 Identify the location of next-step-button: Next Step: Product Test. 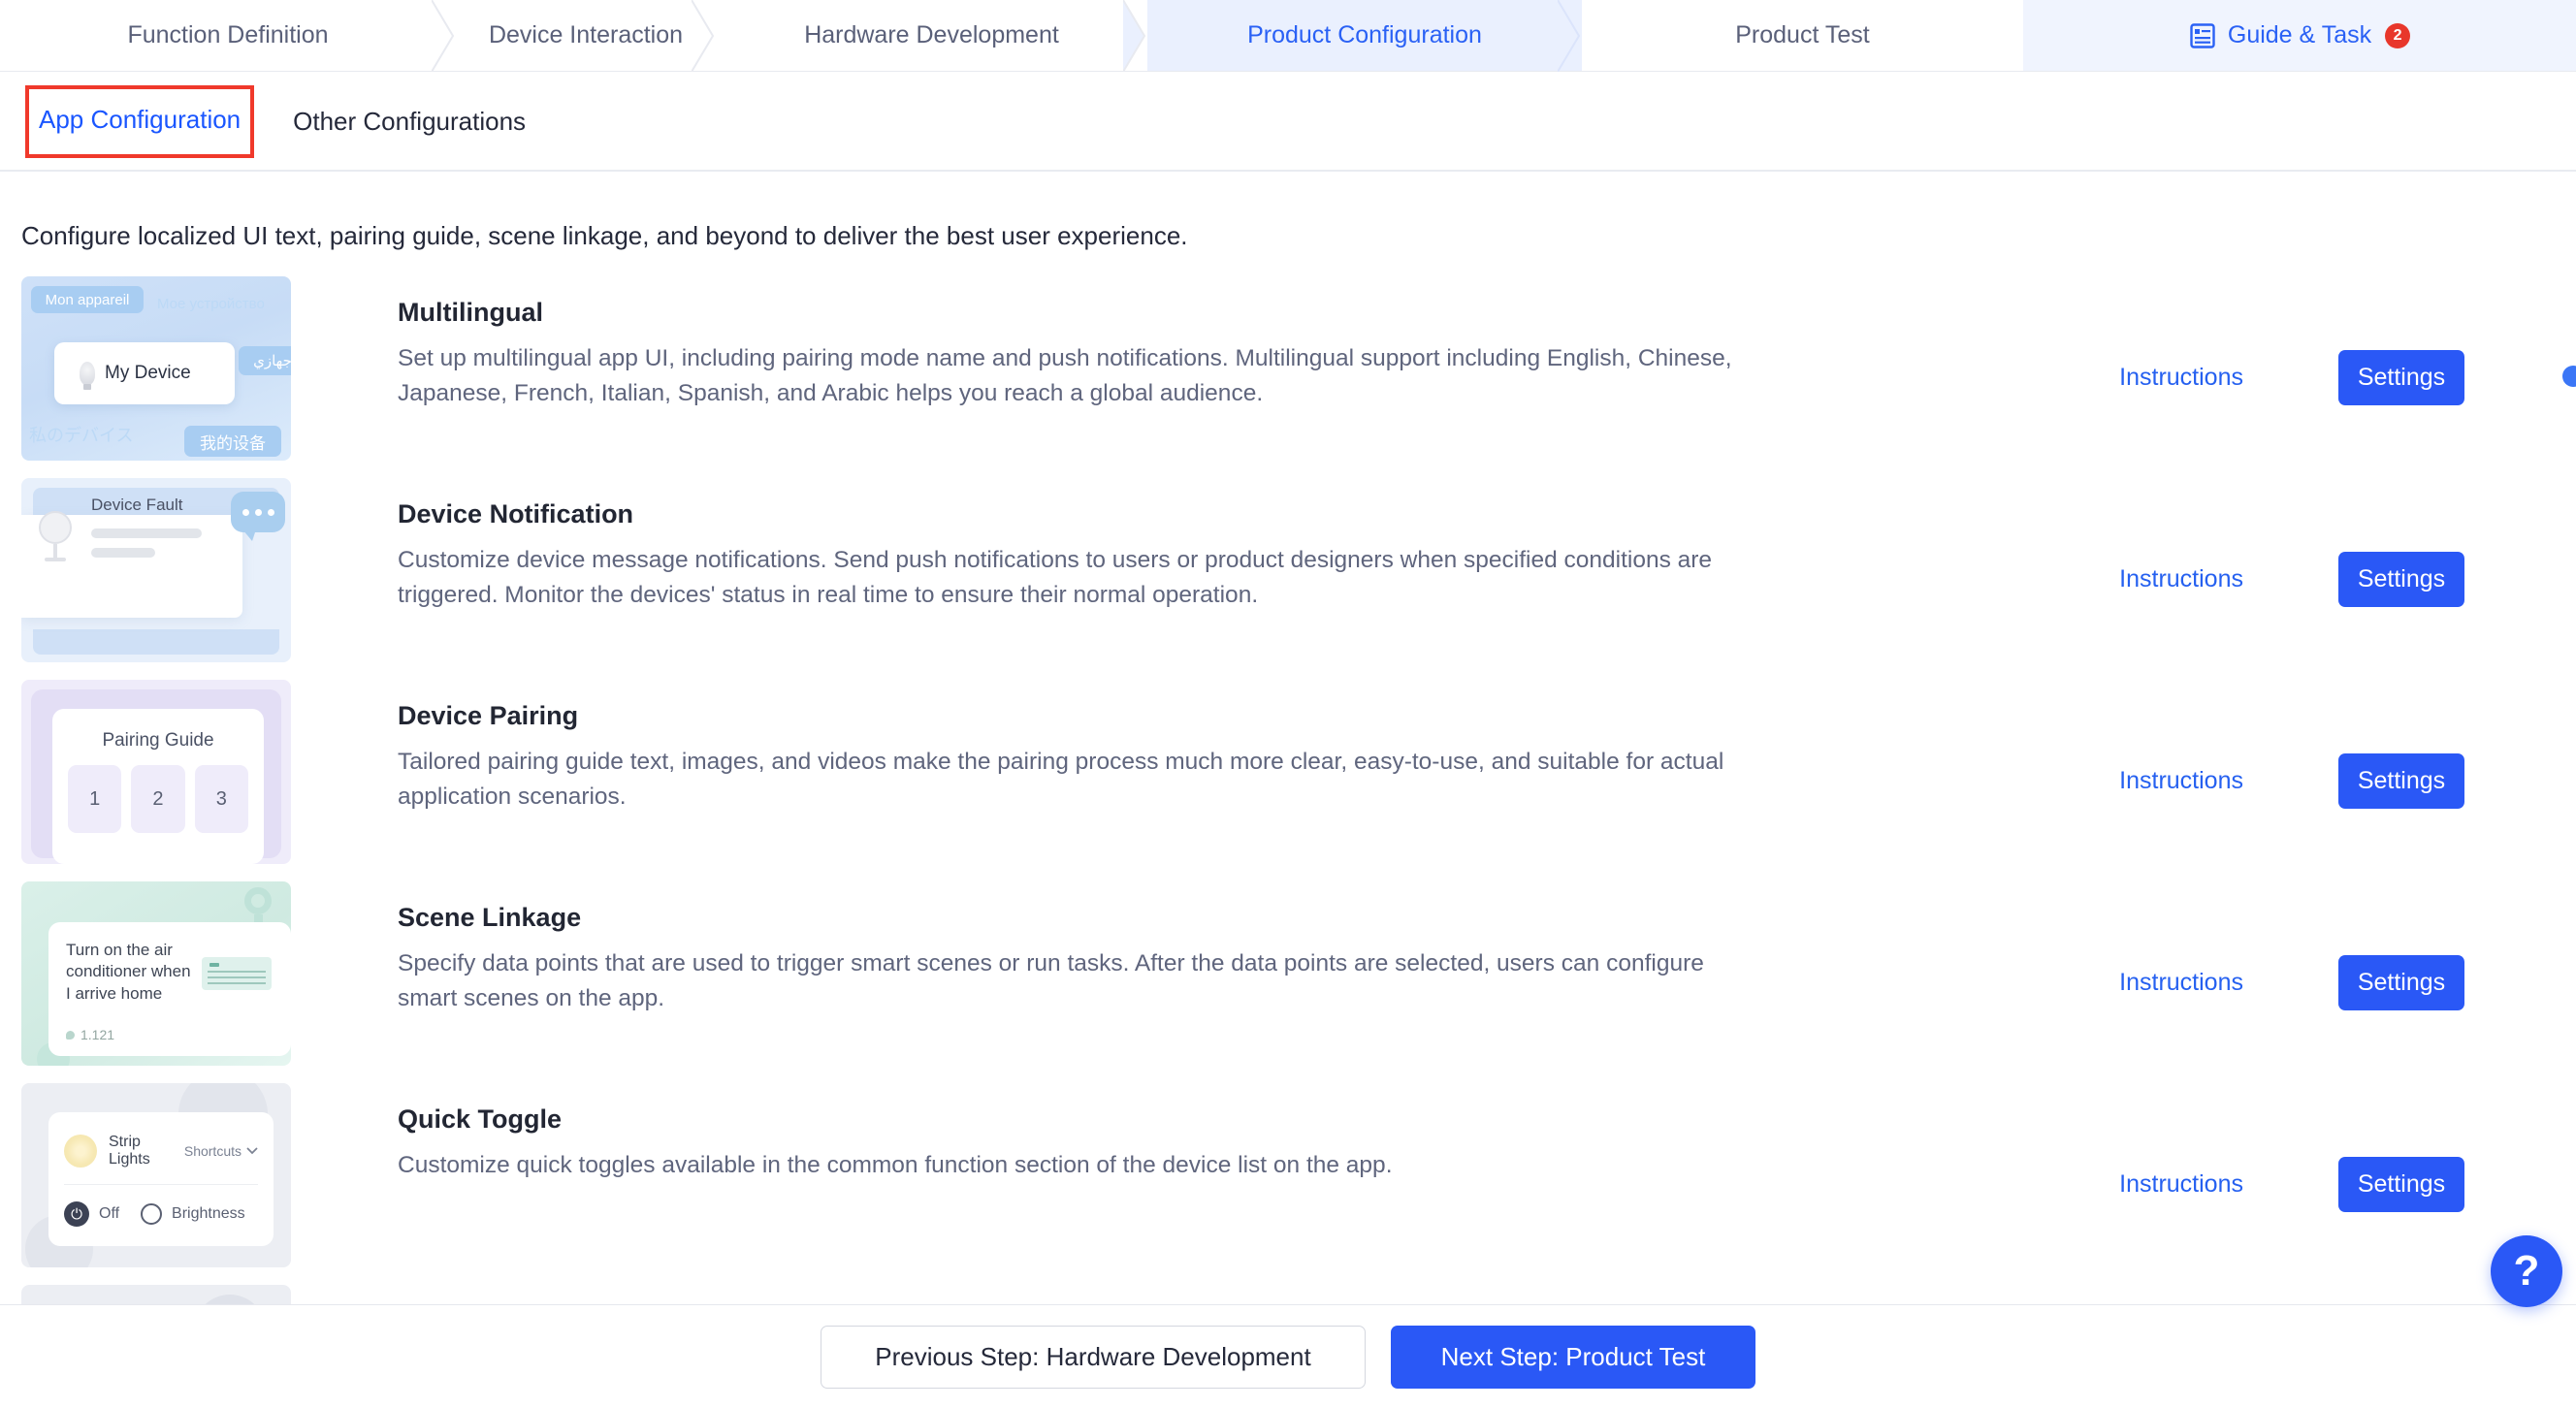
(1573, 1357).